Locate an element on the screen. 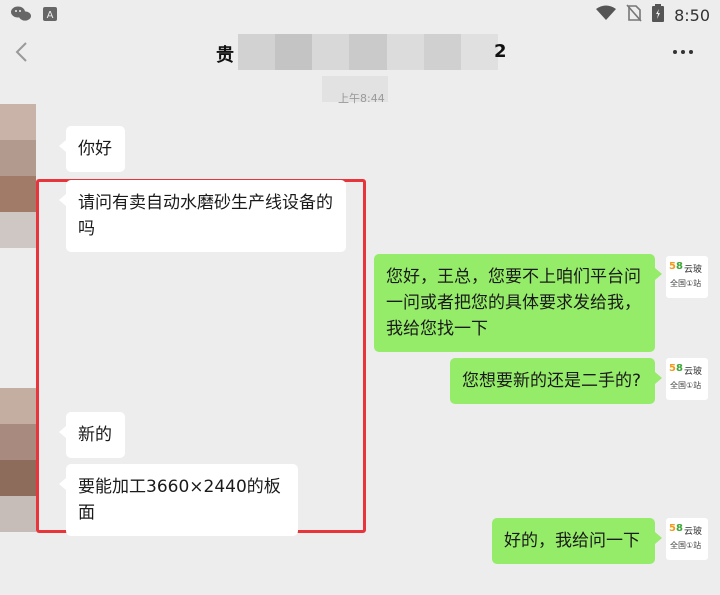  message-bubble-outgoing: 好的，我给问一下 is located at coordinates (577, 541).